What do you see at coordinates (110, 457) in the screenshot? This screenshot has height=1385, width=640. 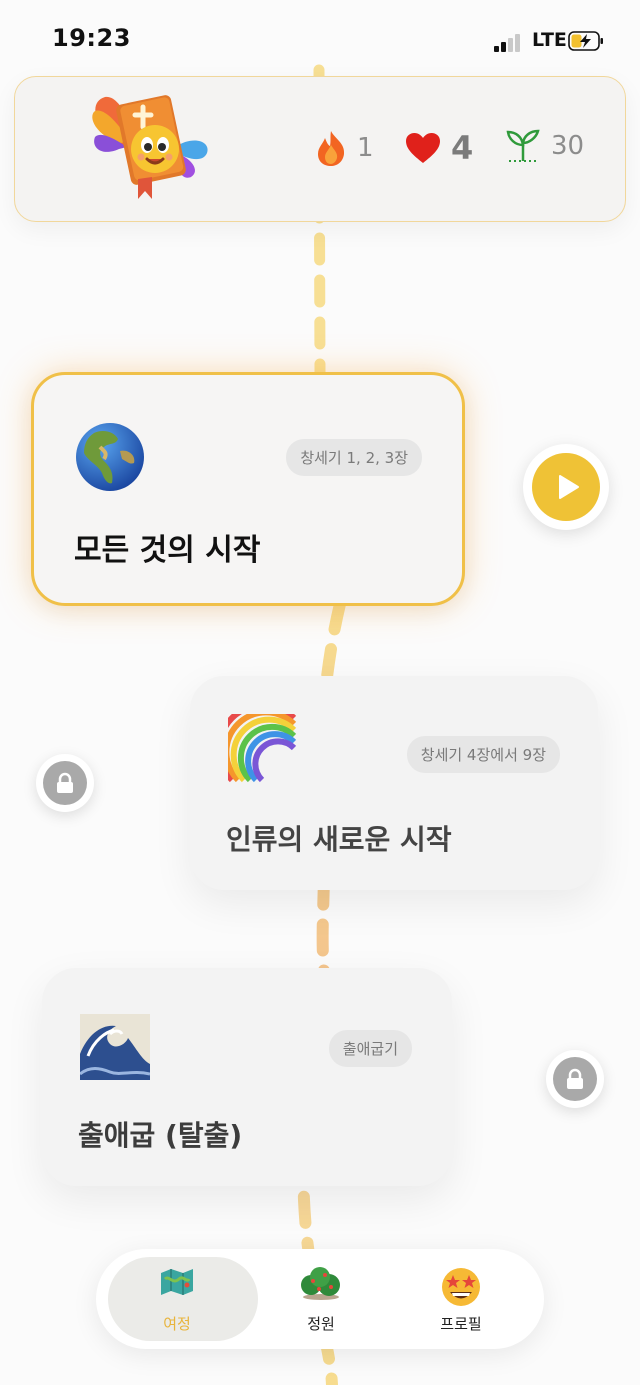 I see `globe-icon` at bounding box center [110, 457].